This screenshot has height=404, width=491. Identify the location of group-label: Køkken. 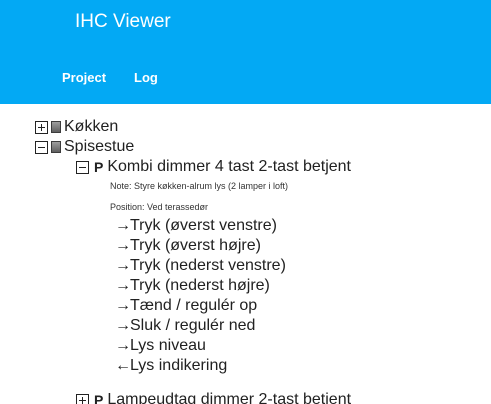
(91, 127).